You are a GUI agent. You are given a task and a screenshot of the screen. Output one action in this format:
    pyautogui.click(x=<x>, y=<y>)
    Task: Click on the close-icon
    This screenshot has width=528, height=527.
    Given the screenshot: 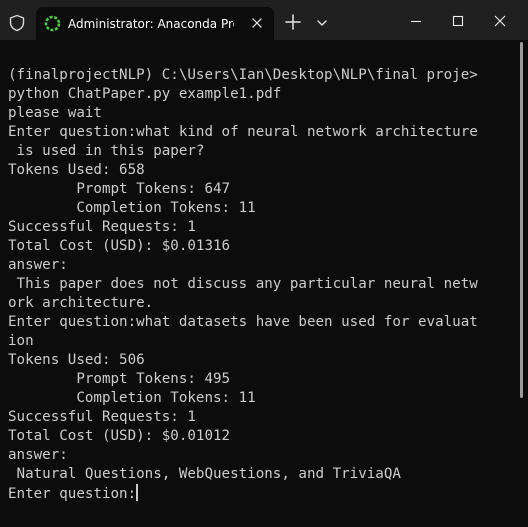 What is the action you would take?
    pyautogui.click(x=257, y=23)
    